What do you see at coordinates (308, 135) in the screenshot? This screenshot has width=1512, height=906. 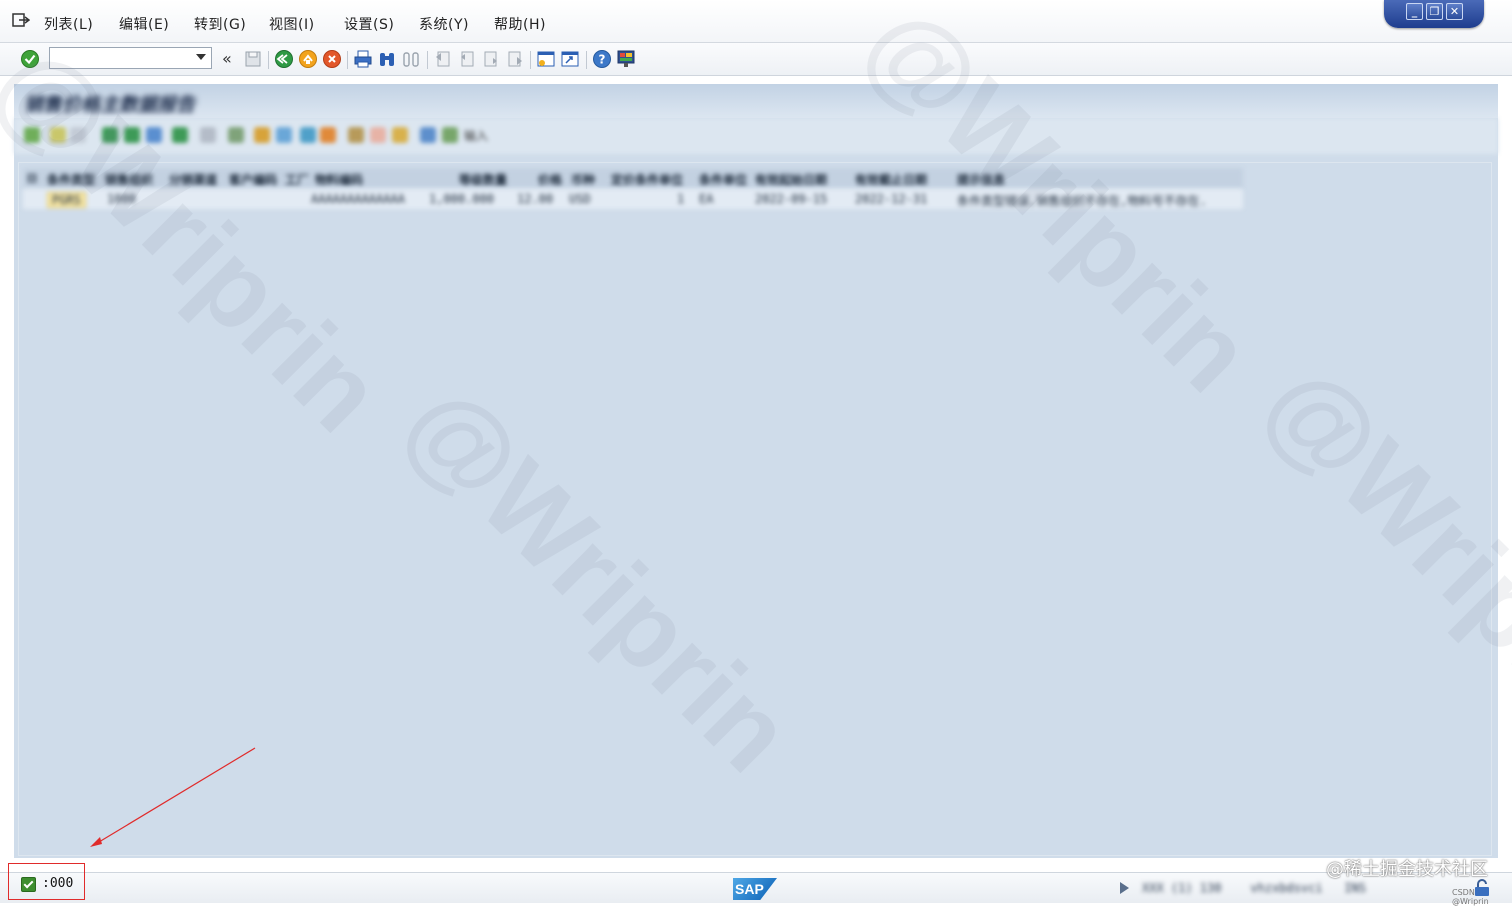 I see `select-layout-icon` at bounding box center [308, 135].